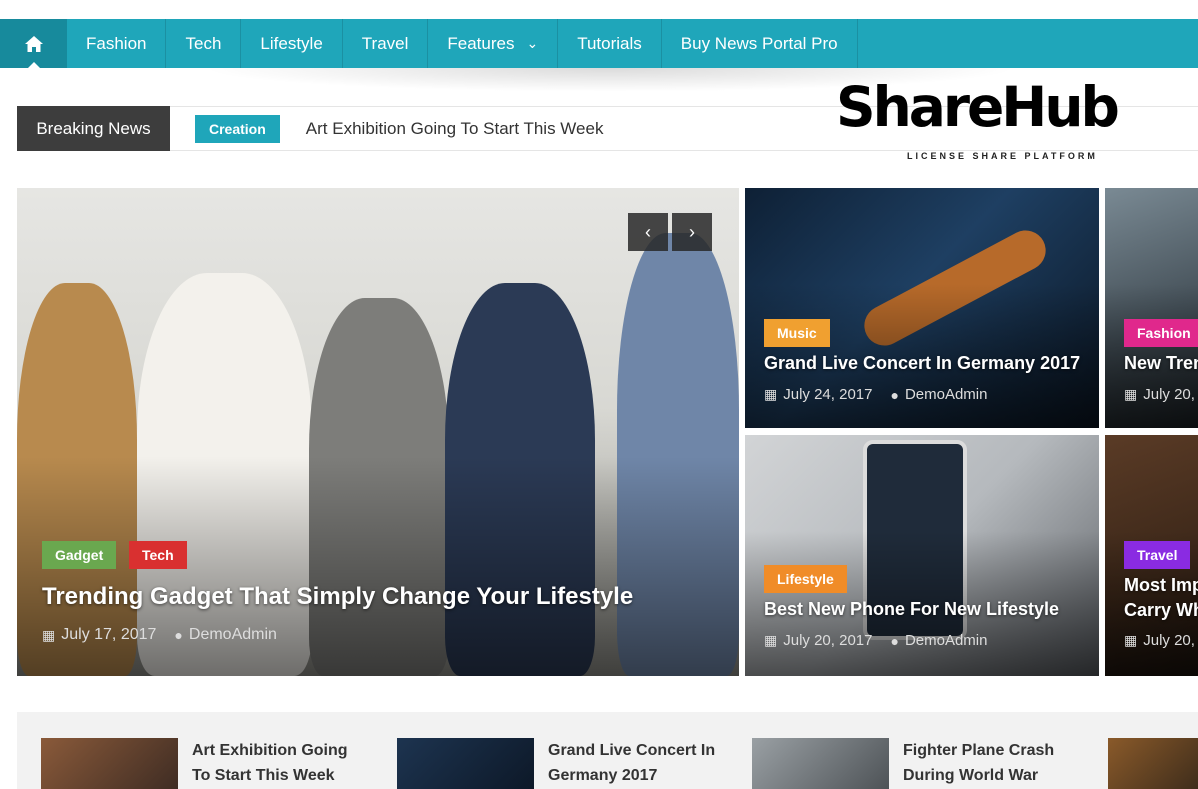 This screenshot has height=789, width=1198. Describe the element at coordinates (263, 775) in the screenshot. I see `post-title-line2: To Start This Week` at that location.